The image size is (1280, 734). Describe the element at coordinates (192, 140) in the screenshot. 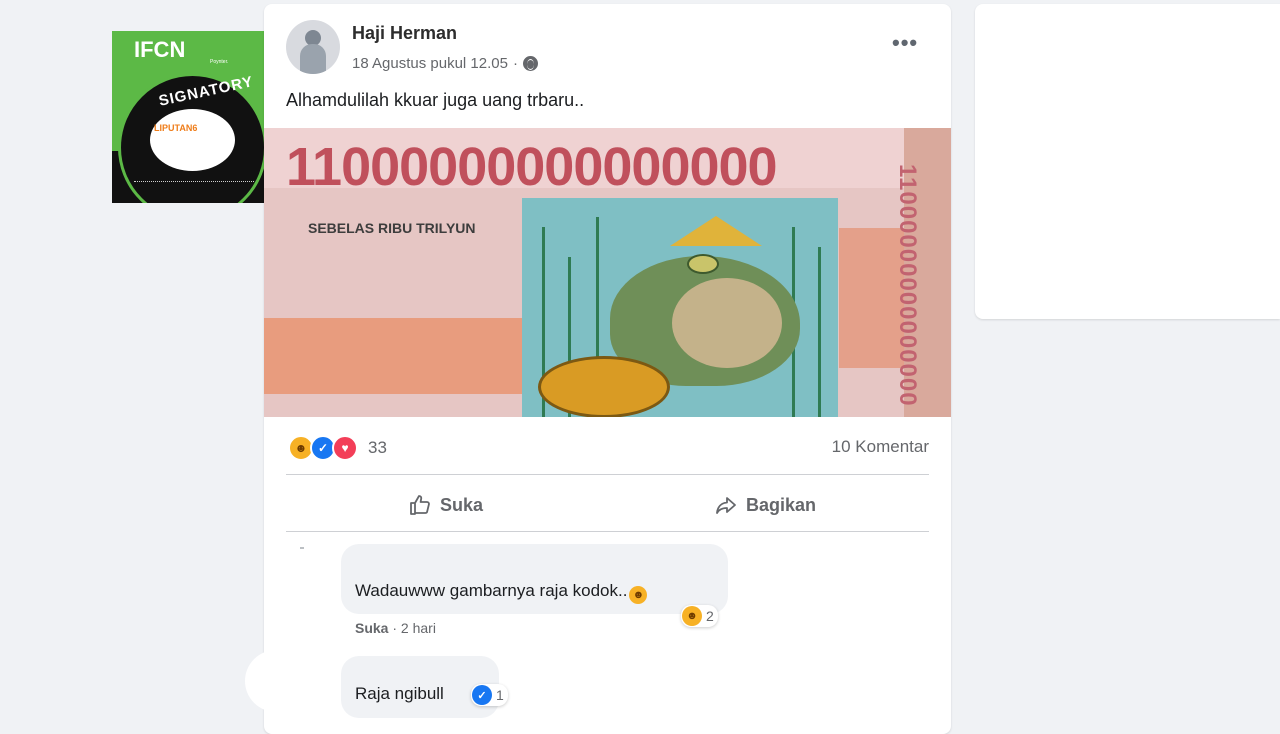

I see `badge-inner-circle` at that location.